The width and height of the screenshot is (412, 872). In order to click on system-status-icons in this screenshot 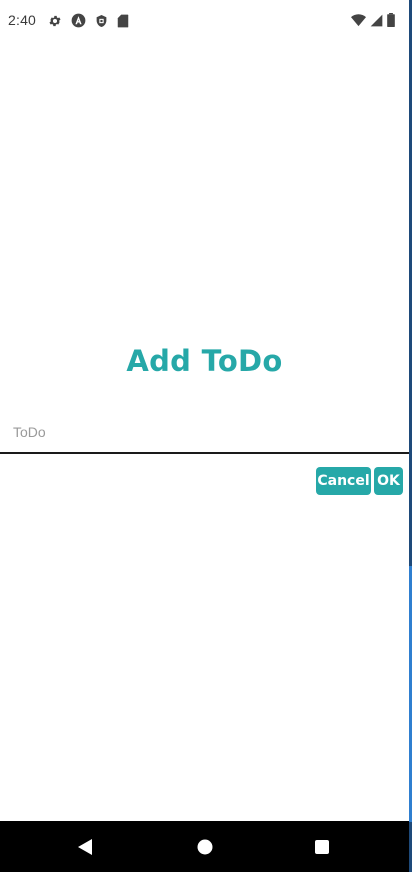, I will do `click(373, 20)`.